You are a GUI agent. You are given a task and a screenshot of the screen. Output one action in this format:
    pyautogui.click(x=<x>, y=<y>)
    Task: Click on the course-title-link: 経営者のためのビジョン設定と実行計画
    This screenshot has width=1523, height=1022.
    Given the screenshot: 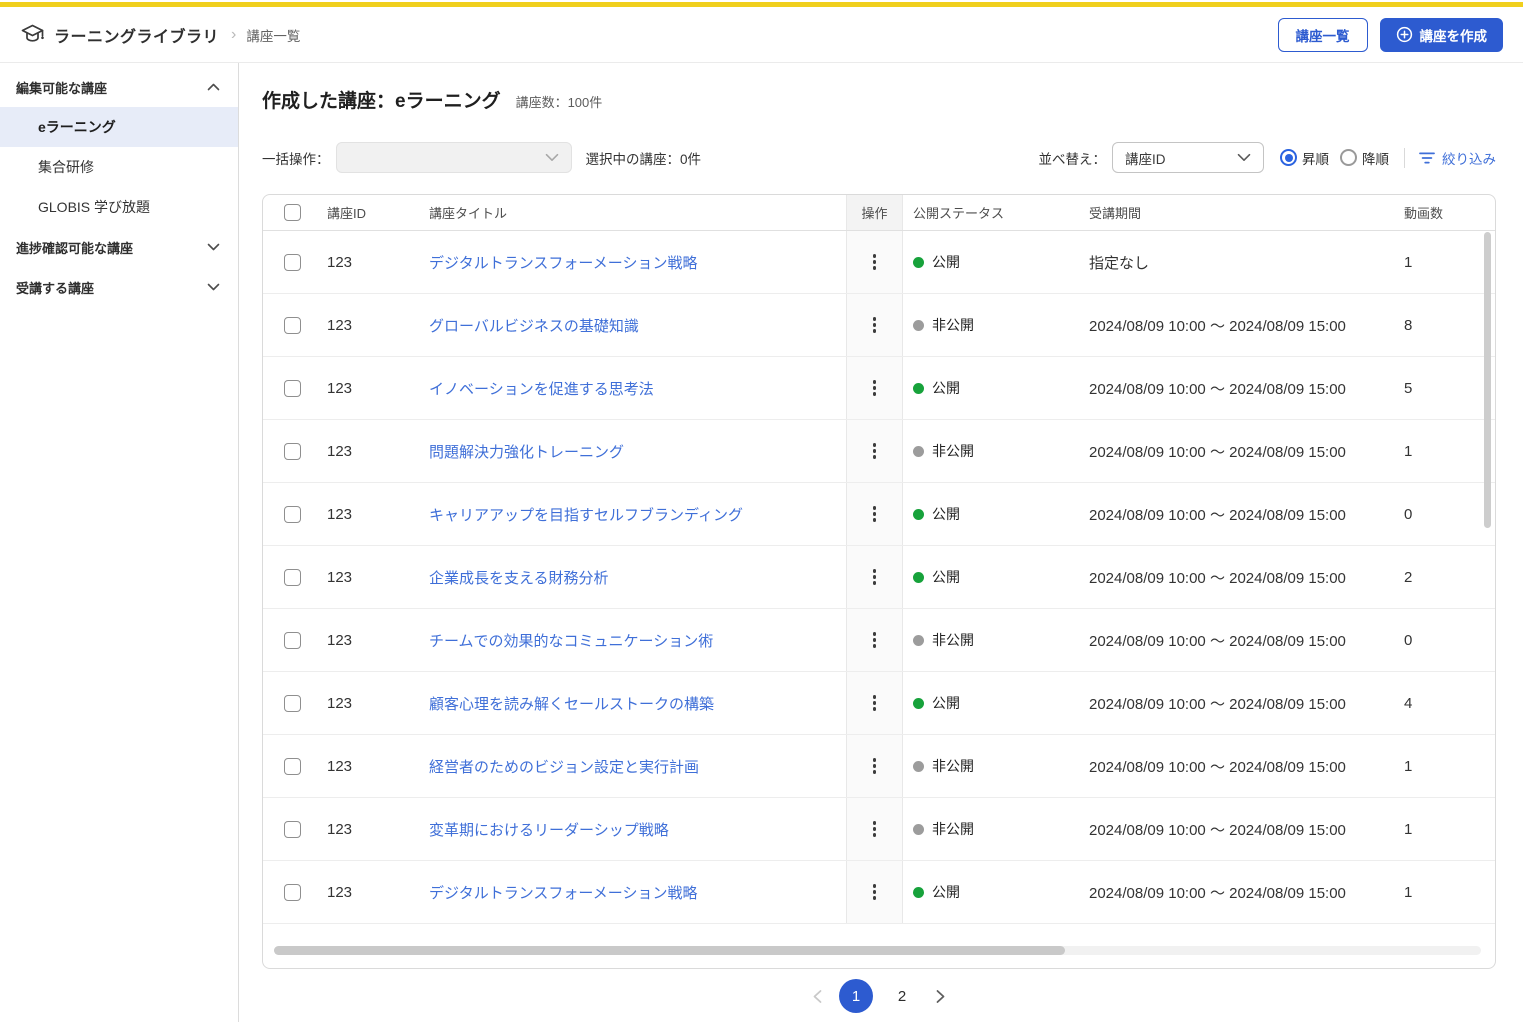 What is the action you would take?
    pyautogui.click(x=564, y=766)
    